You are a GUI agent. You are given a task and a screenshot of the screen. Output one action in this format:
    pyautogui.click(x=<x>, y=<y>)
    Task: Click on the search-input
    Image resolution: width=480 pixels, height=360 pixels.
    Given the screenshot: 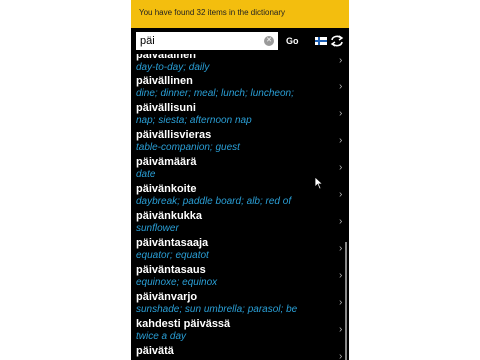 What is the action you would take?
    pyautogui.click(x=207, y=41)
    